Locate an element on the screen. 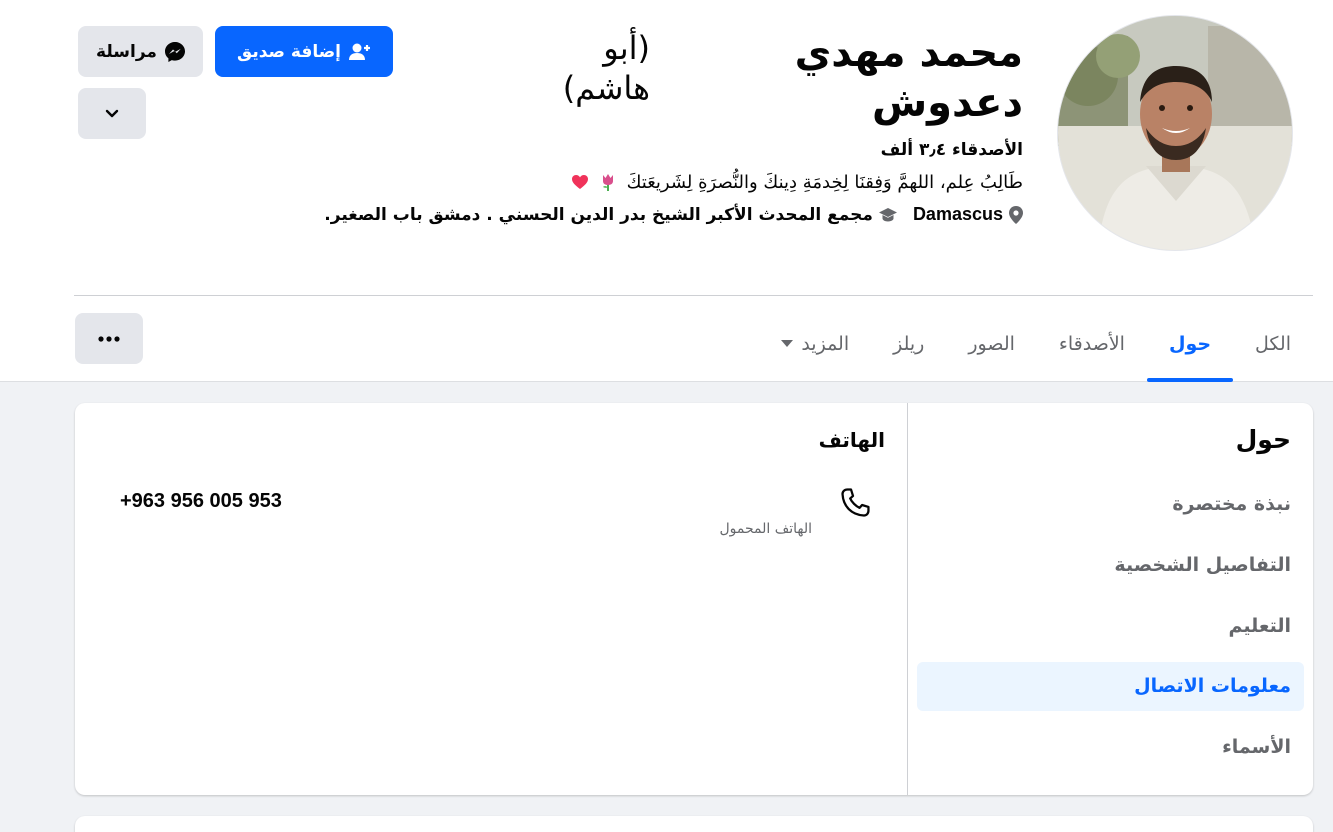  more-options-button is located at coordinates (109, 338).